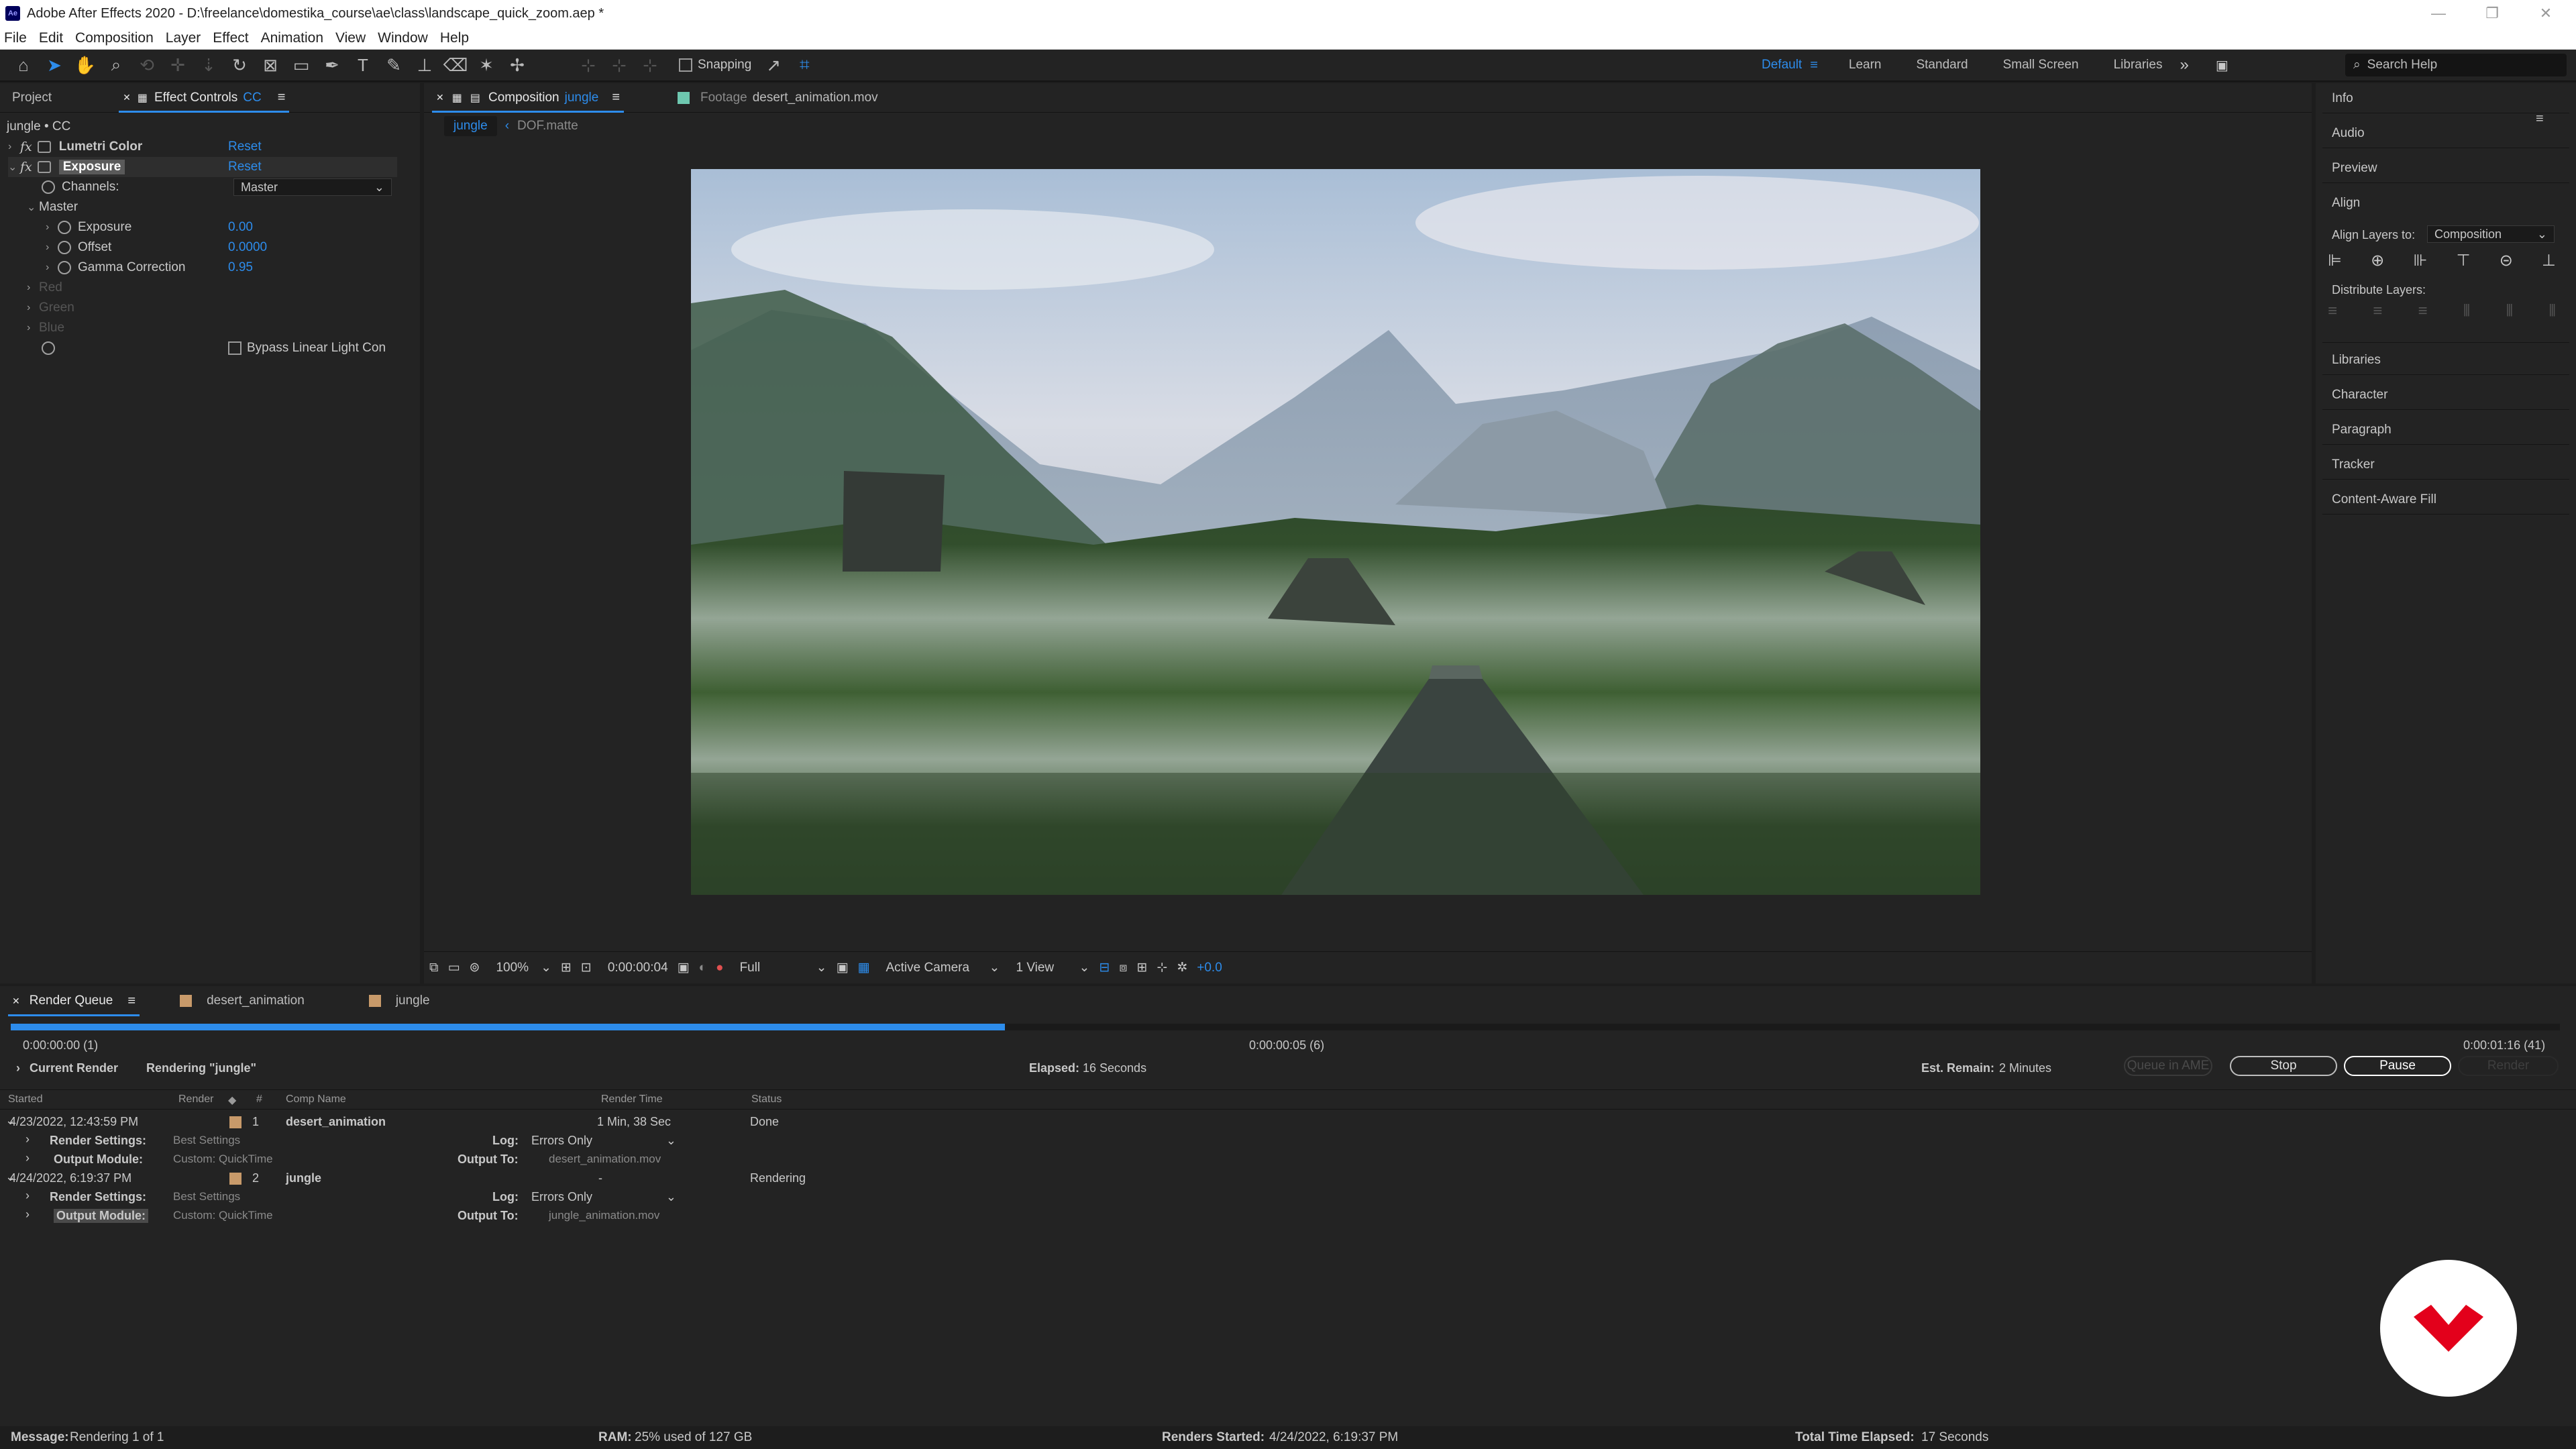 This screenshot has width=2576, height=1449. Describe the element at coordinates (2362, 430) in the screenshot. I see `panel-paragraph: Paragraph` at that location.